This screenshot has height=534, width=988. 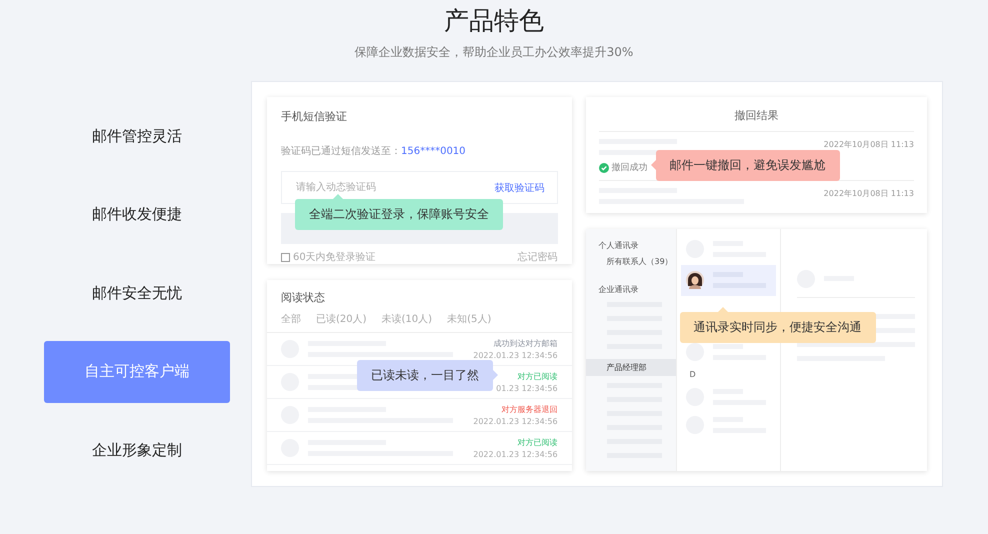 What do you see at coordinates (526, 343) in the screenshot?
I see `status-text: 成功到达对方邮箱` at bounding box center [526, 343].